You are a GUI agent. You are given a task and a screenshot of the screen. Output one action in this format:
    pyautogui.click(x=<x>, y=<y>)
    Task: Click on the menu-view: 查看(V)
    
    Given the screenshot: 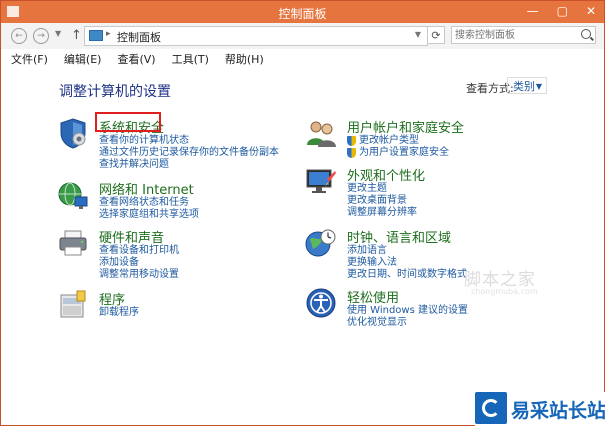 What is the action you would take?
    pyautogui.click(x=134, y=58)
    